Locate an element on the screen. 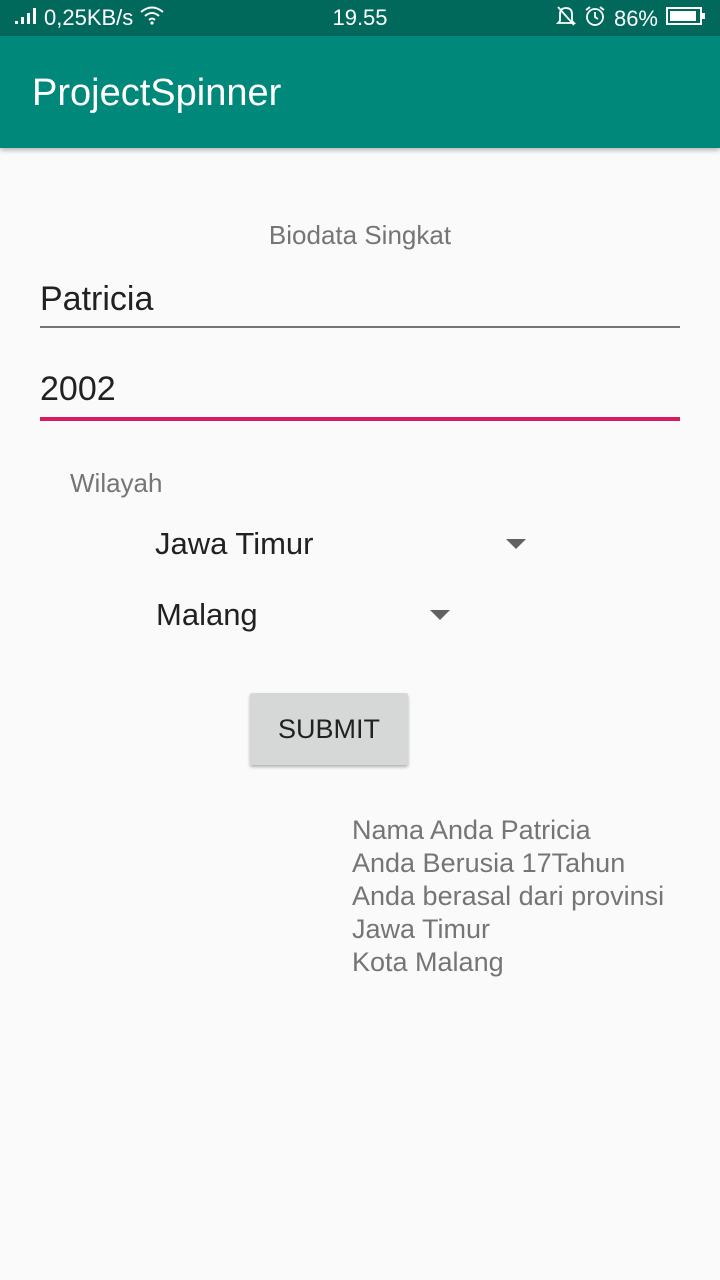  birth-year-input-underline is located at coordinates (360, 419).